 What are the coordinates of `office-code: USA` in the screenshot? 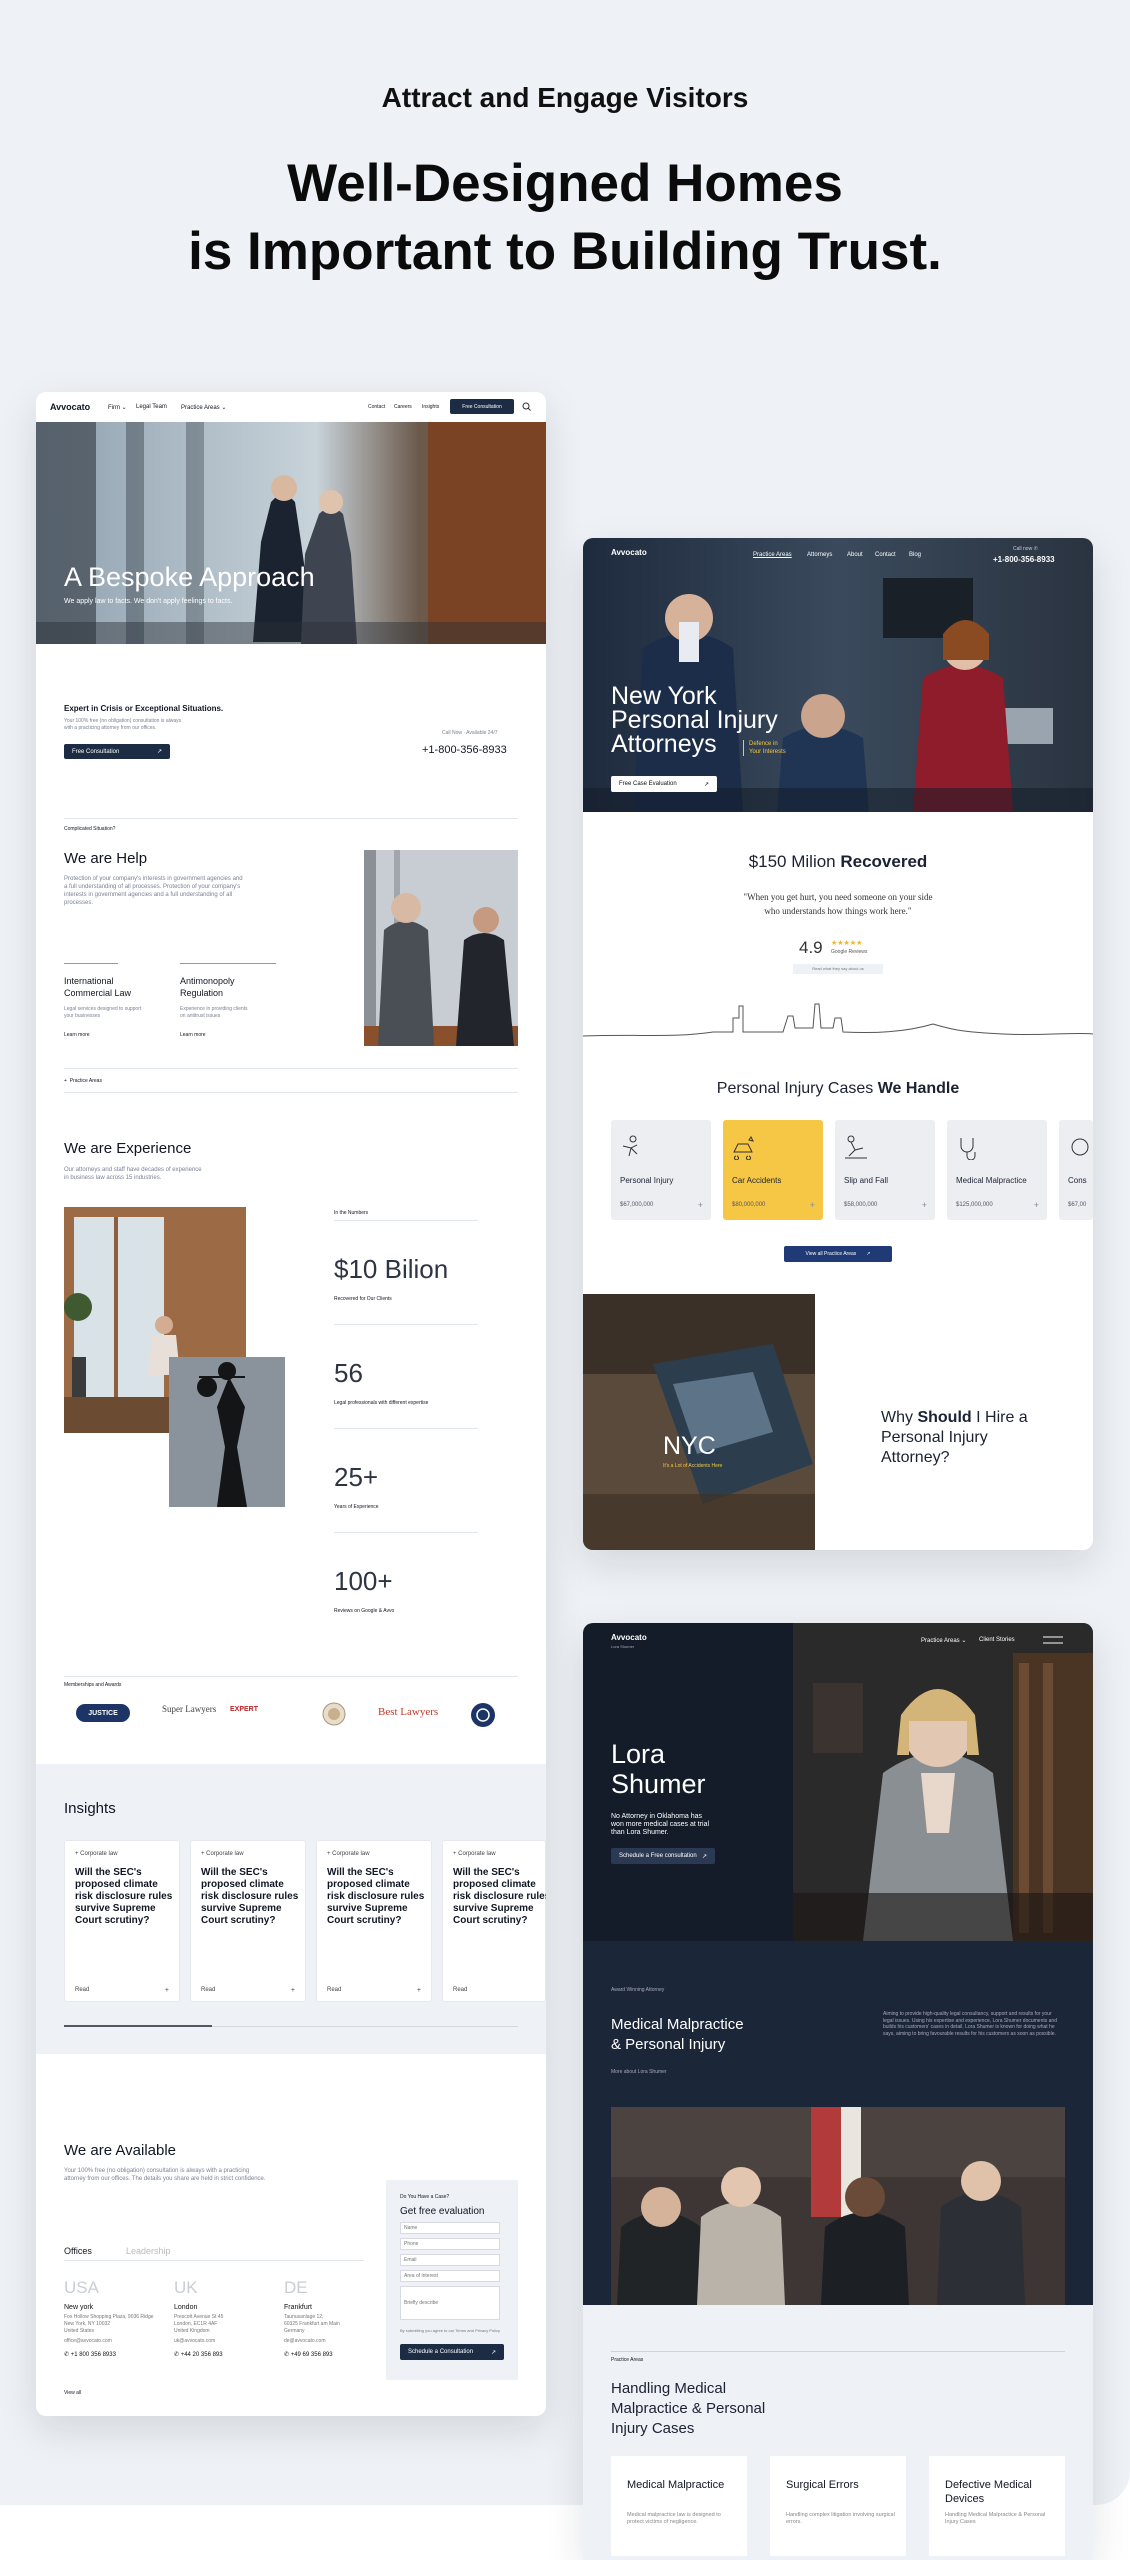 It's located at (81, 2287).